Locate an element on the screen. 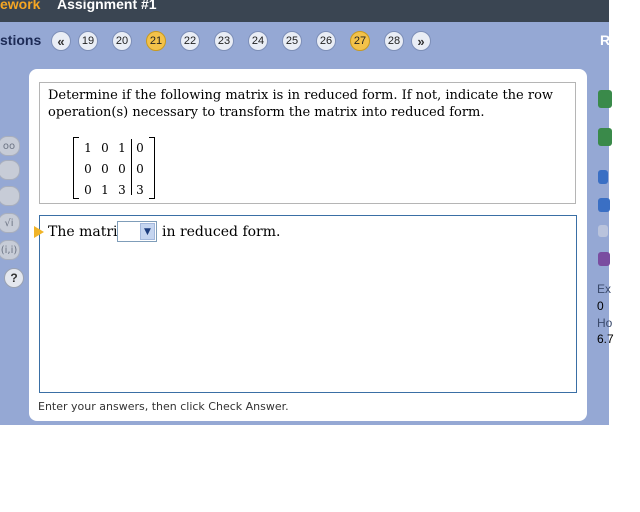 The height and width of the screenshot is (512, 640). question-23-button: 23 is located at coordinates (224, 41).